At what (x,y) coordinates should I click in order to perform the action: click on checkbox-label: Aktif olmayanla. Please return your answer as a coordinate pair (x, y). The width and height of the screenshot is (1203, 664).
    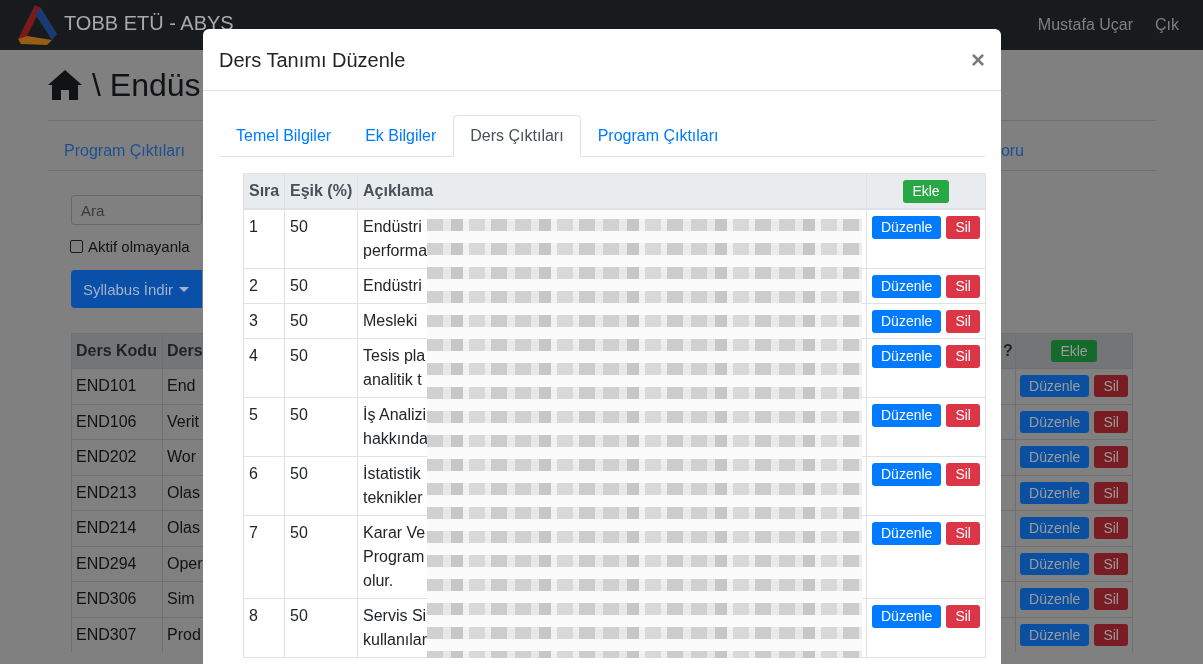
    Looking at the image, I should click on (139, 246).